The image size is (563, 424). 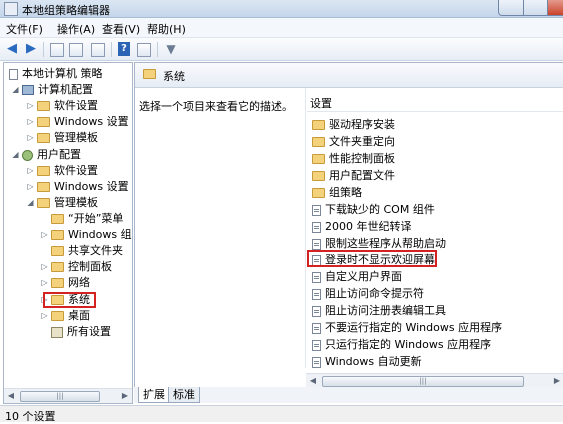 I want to click on tab-extended: 扩展, so click(x=154, y=395).